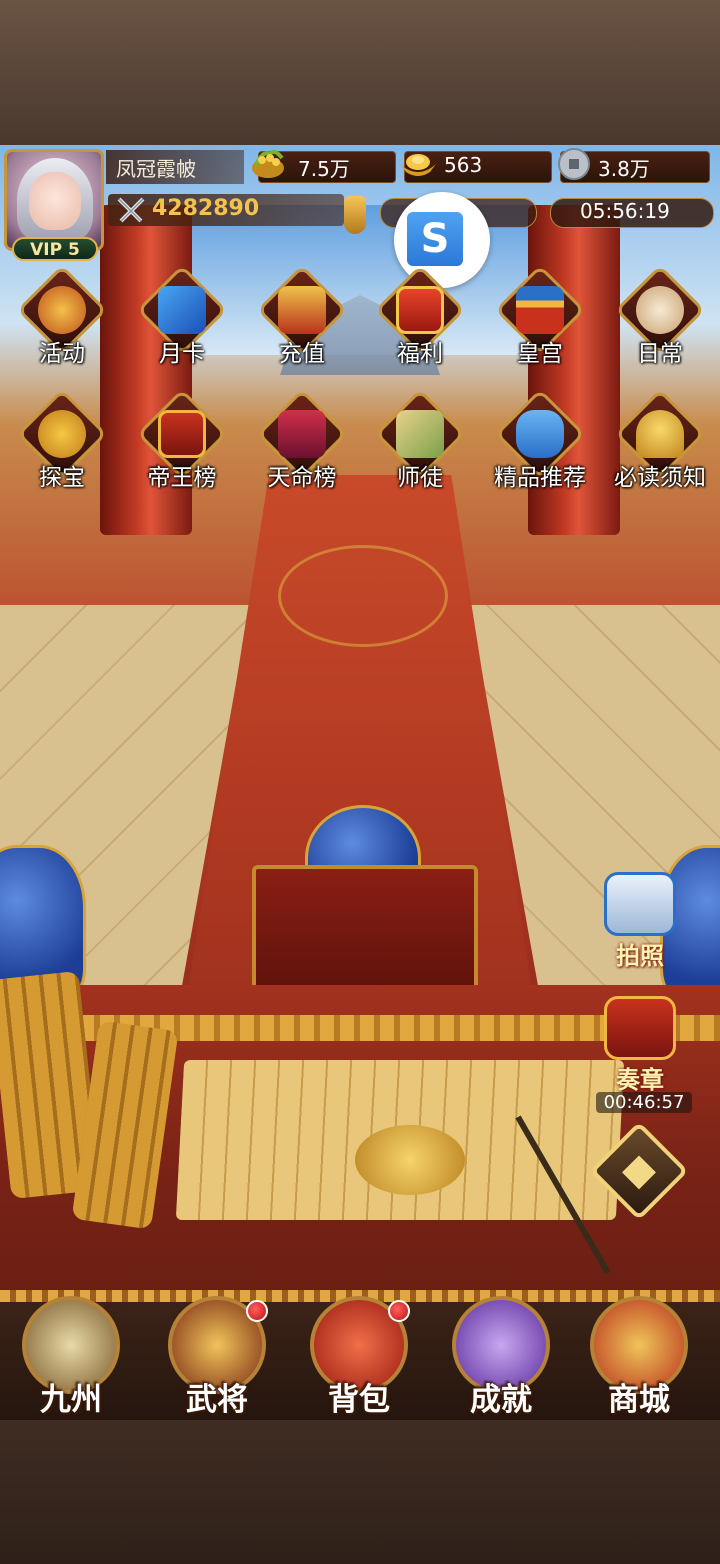 Image resolution: width=720 pixels, height=1564 pixels. Describe the element at coordinates (660, 354) in the screenshot. I see `menu-label: 日常` at that location.